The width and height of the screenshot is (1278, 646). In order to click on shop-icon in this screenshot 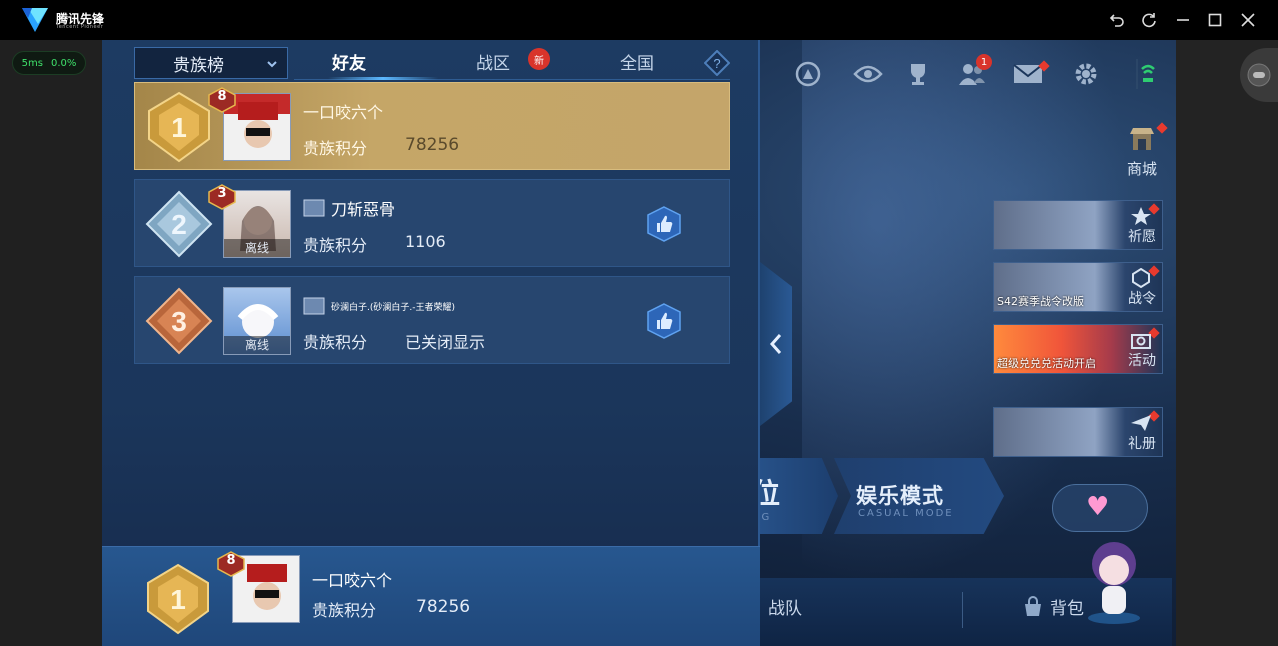, I will do `click(1142, 139)`.